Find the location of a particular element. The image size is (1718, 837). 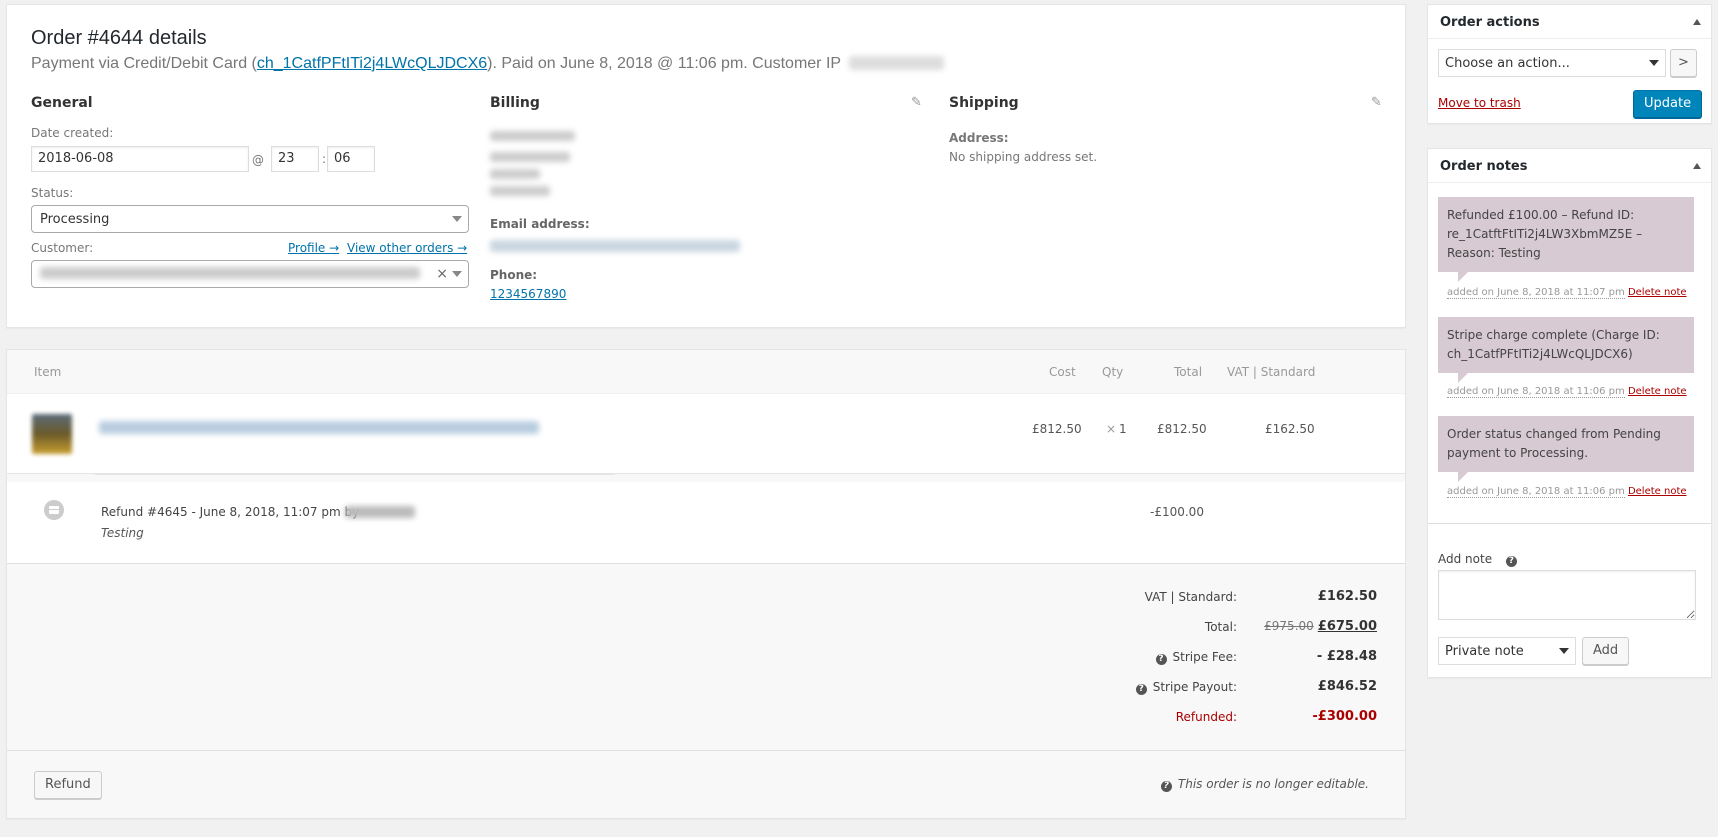

edit-shipping-icon: ✎ is located at coordinates (1376, 102).